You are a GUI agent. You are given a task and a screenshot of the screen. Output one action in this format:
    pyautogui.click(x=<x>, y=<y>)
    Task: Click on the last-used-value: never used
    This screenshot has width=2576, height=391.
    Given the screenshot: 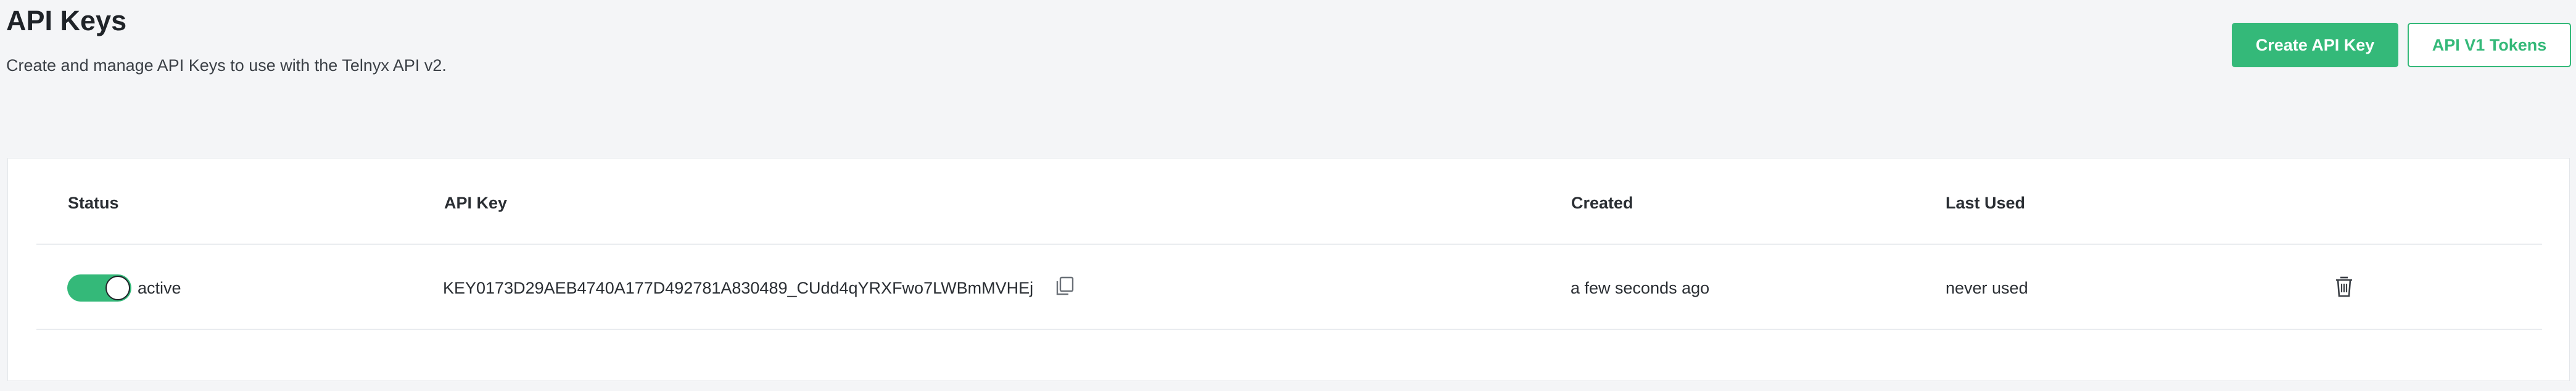 What is the action you would take?
    pyautogui.click(x=1987, y=288)
    